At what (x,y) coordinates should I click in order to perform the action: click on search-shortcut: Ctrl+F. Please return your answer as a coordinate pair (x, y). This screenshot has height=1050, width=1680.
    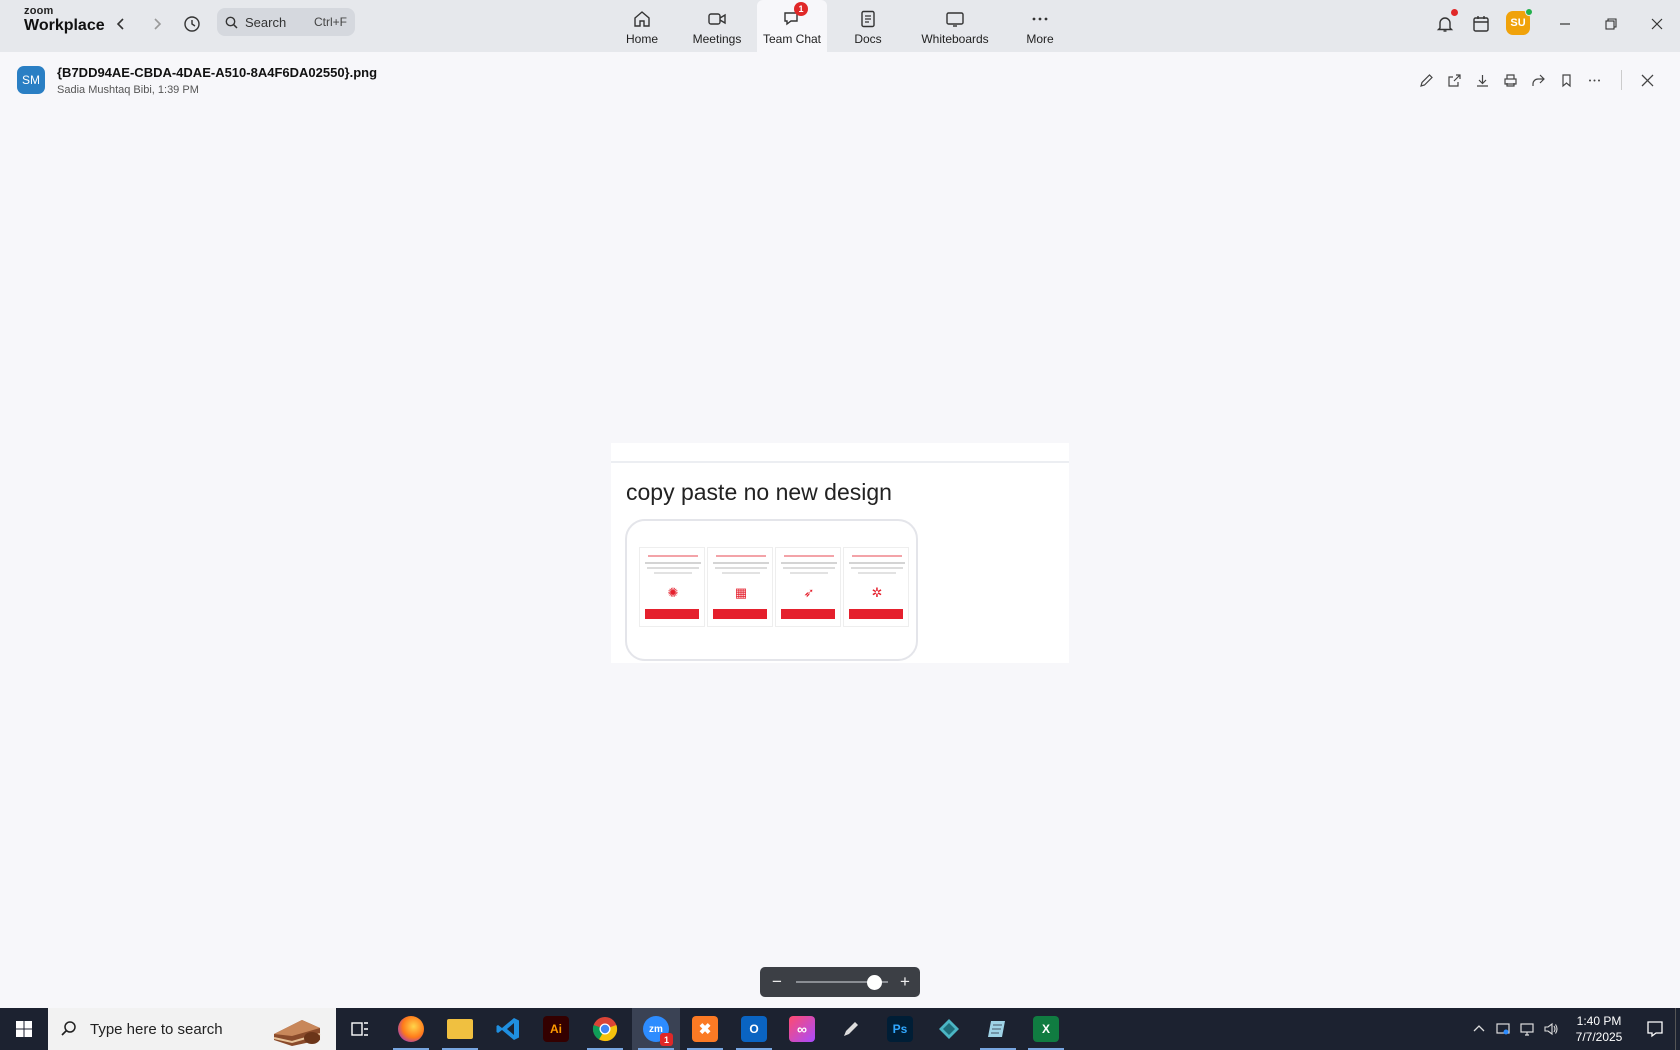
    Looking at the image, I should click on (330, 22).